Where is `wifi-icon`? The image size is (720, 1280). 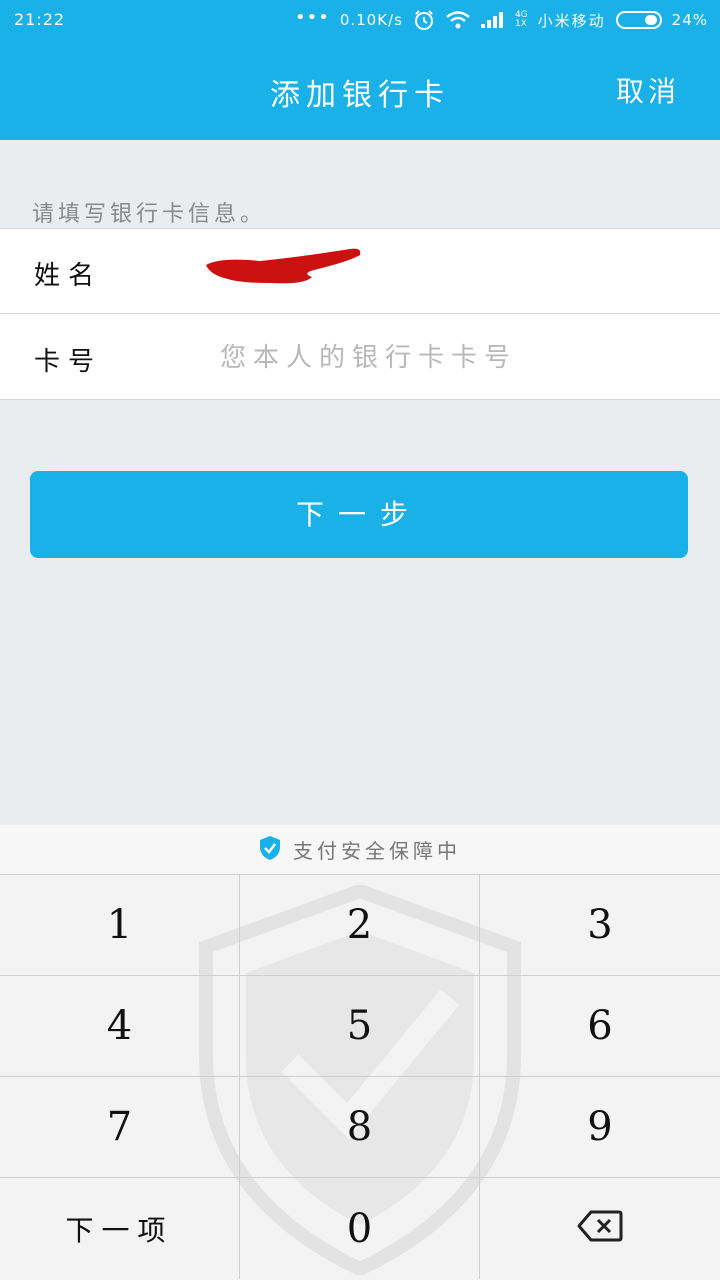
wifi-icon is located at coordinates (458, 20).